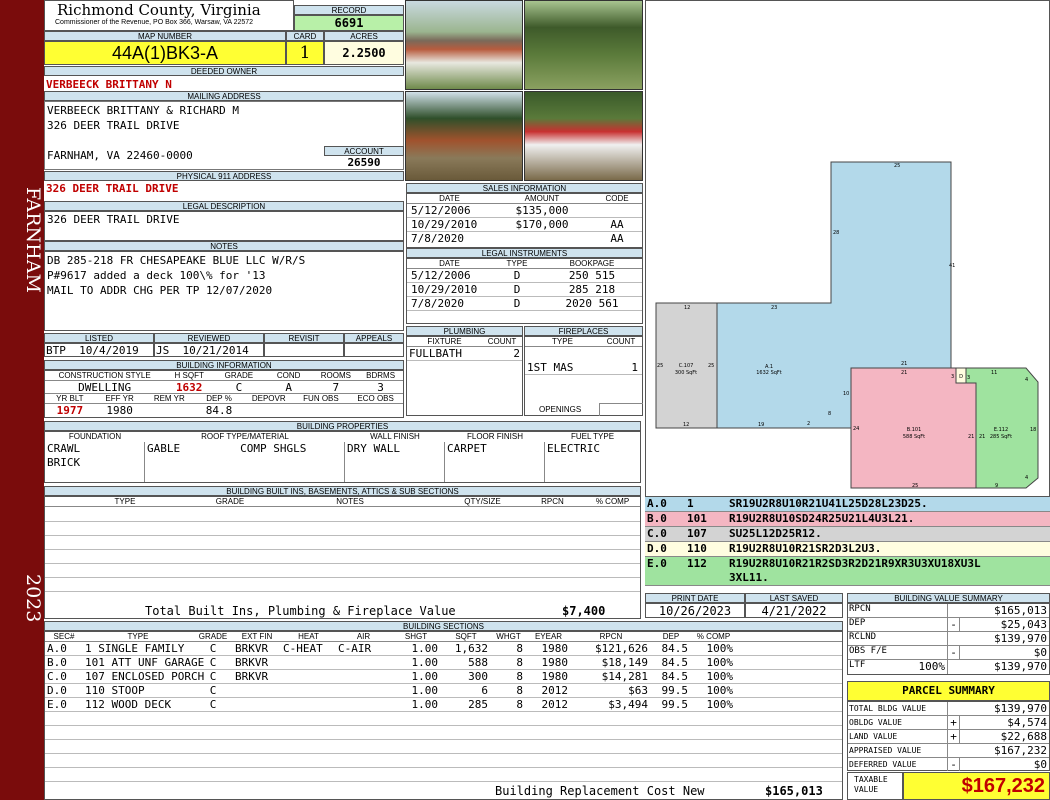  What do you see at coordinates (695, 610) in the screenshot?
I see `print-date-value: 10/26/2023` at bounding box center [695, 610].